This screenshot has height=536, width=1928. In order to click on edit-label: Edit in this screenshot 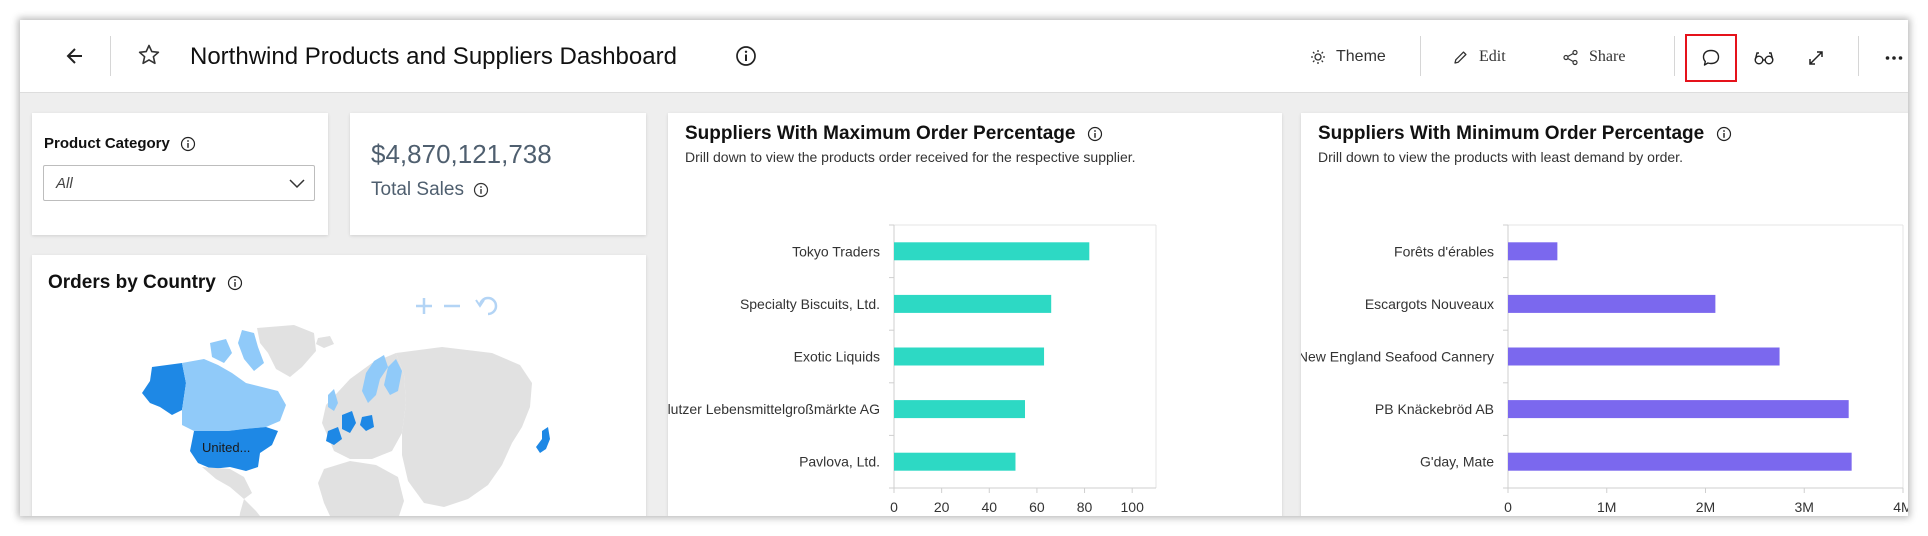, I will do `click(1492, 56)`.